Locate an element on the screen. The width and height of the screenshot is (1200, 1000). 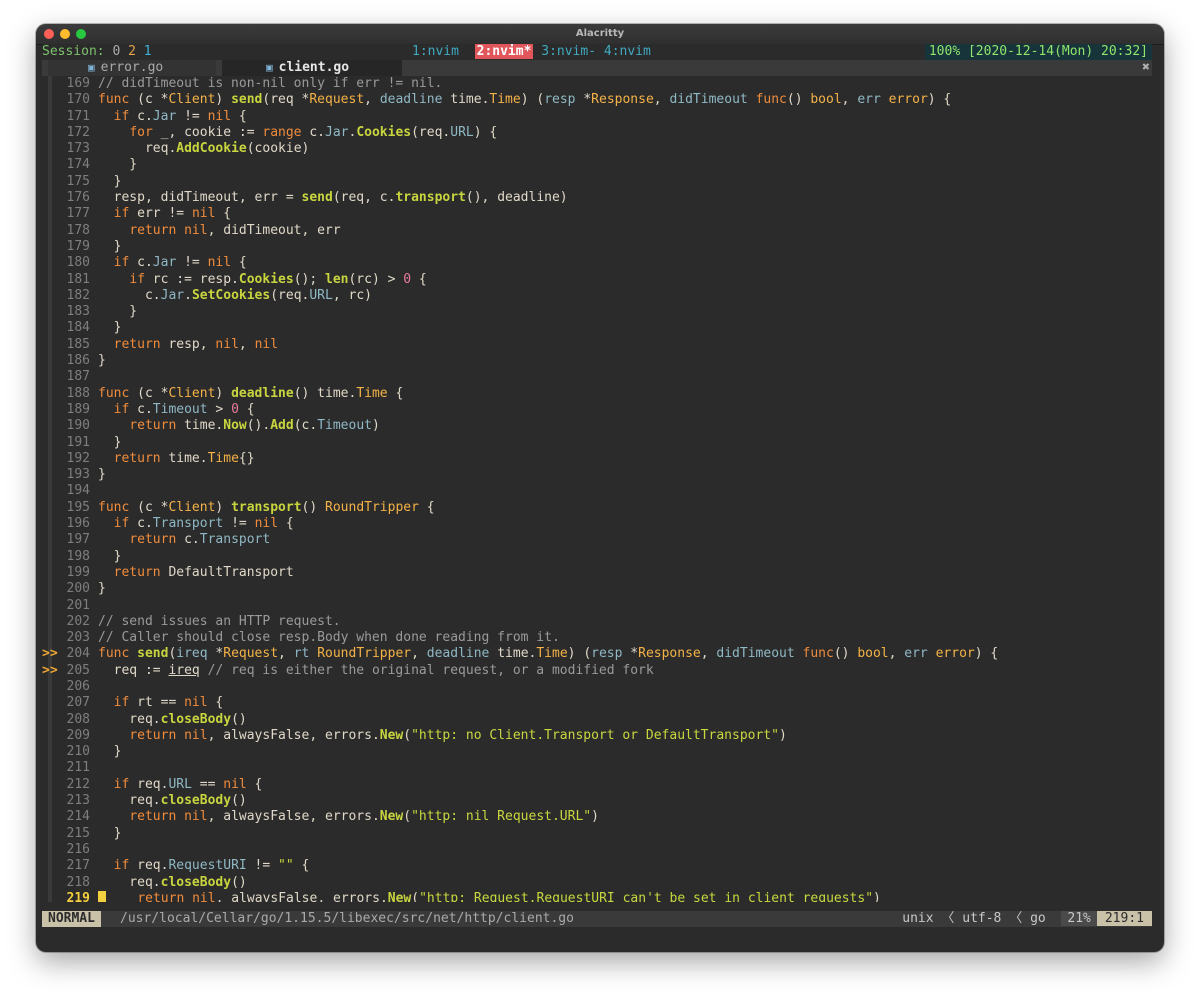
code-line: 180 if c.Jar != nil { is located at coordinates (597, 263).